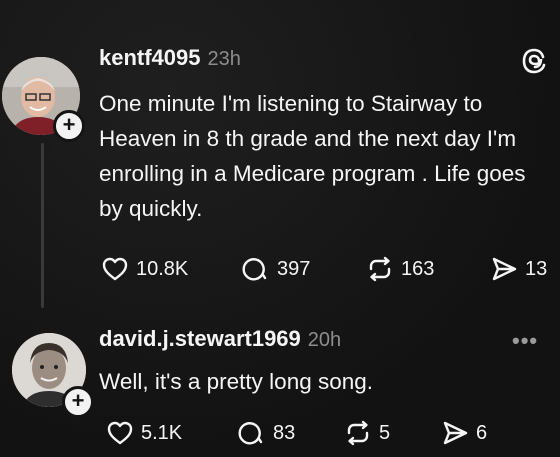 The width and height of the screenshot is (560, 457). I want to click on reply-button: 397, so click(275, 269).